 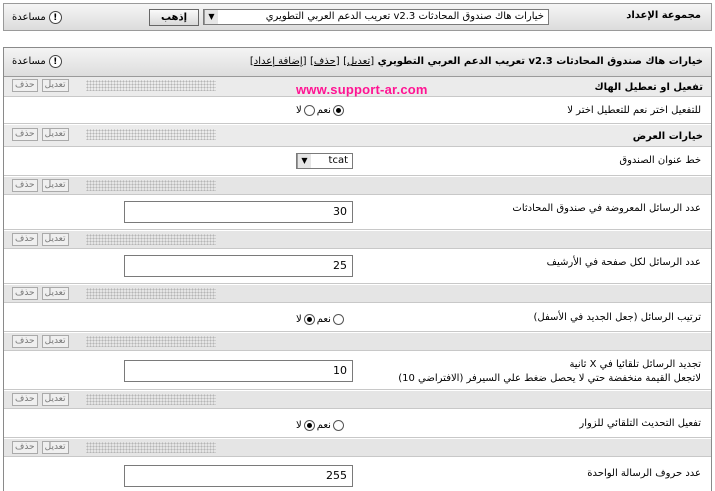 I want to click on messages-in-box-input: 30, so click(x=238, y=212).